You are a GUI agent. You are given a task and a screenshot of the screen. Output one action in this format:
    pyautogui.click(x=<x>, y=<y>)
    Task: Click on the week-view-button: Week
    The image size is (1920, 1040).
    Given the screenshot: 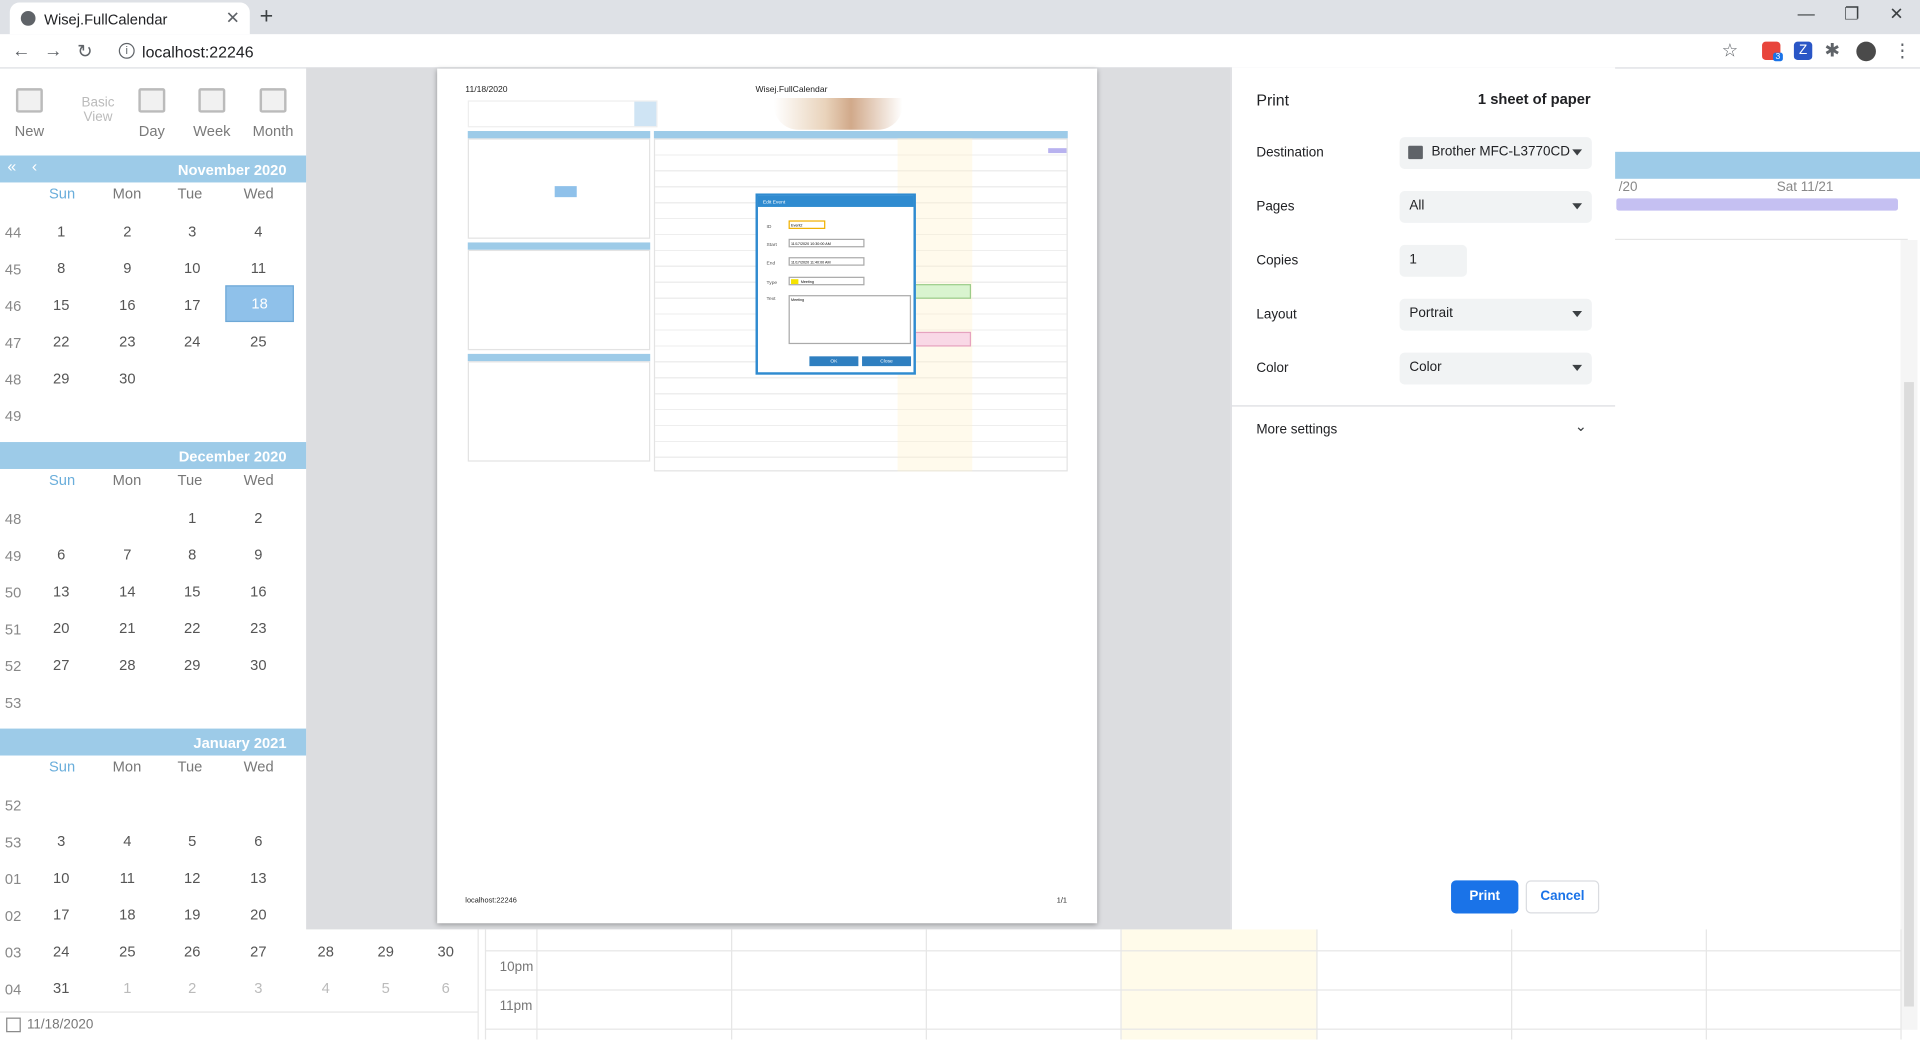 What is the action you would take?
    pyautogui.click(x=212, y=114)
    